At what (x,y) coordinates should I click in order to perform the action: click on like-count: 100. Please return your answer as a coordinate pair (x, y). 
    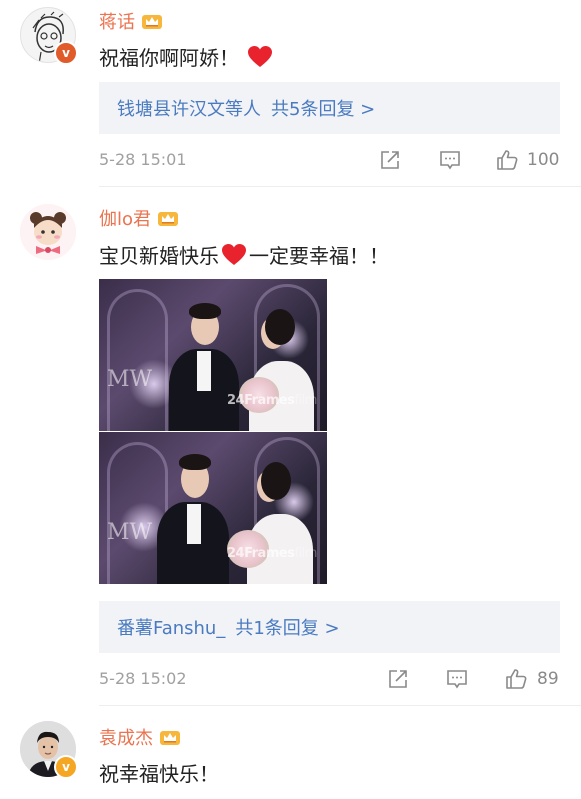
    Looking at the image, I should click on (543, 160).